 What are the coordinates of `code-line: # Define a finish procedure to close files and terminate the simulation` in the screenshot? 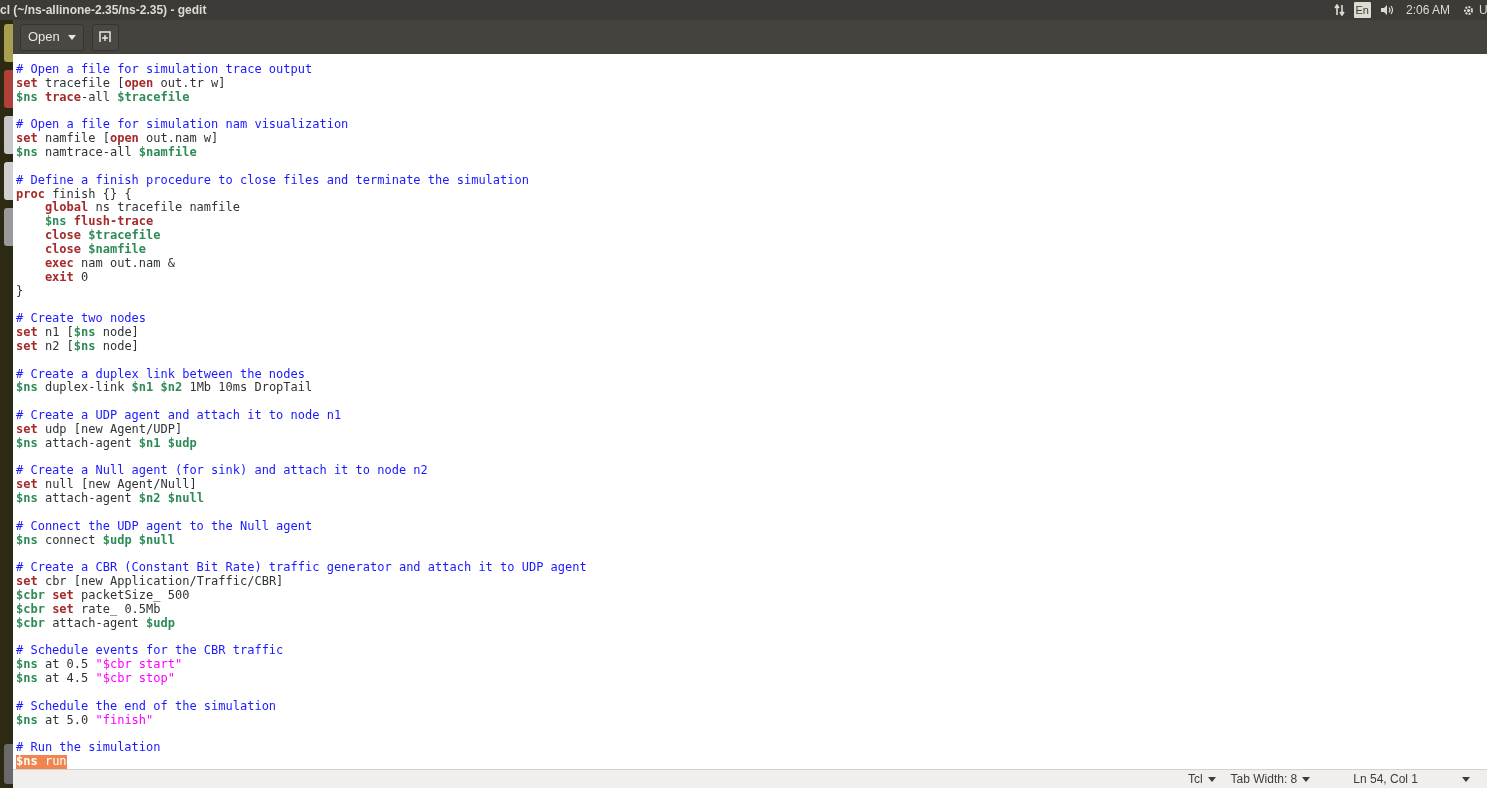 It's located at (272, 180).